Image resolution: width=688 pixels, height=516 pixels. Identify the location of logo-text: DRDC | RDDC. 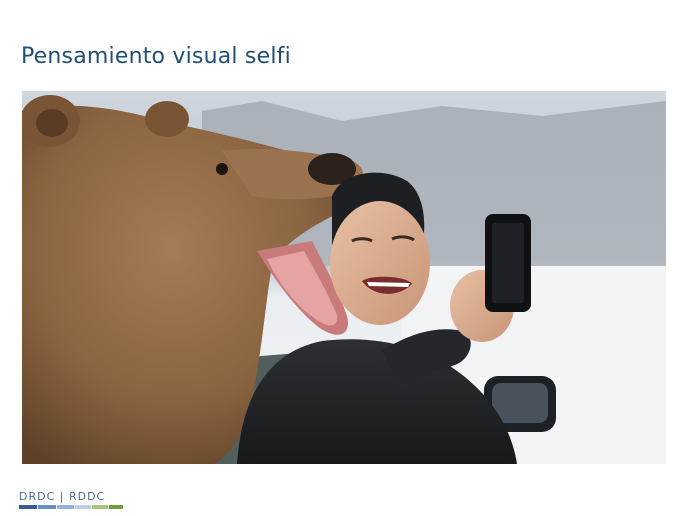
(62, 496).